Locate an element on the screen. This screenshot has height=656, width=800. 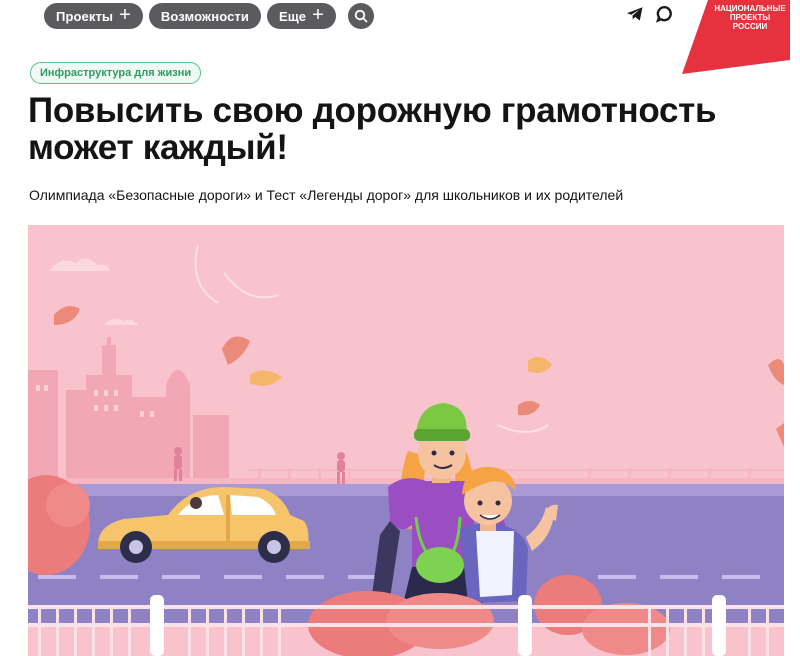
features-label: Возможности is located at coordinates (204, 16).